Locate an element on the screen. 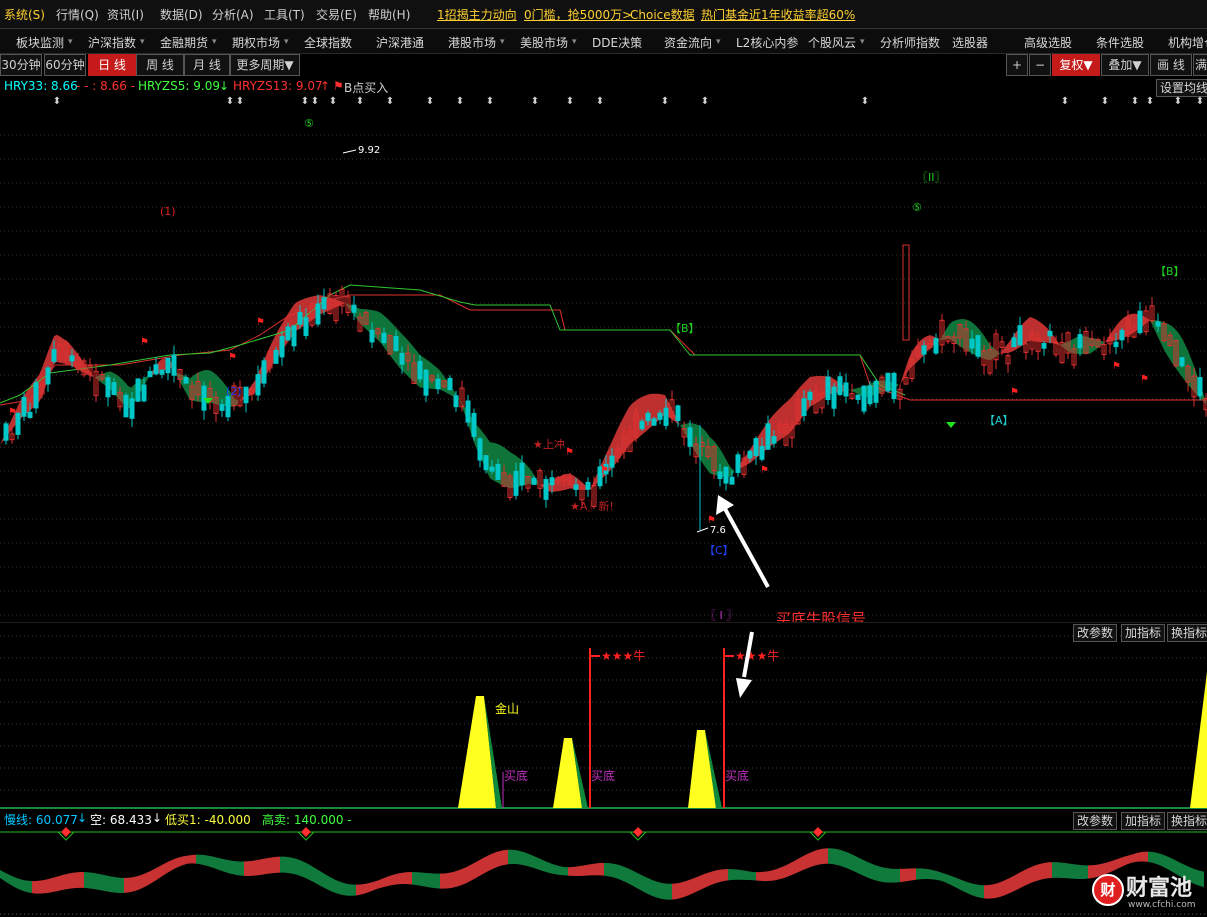 Image resolution: width=1207 pixels, height=917 pixels. nav-item: 全球指数 is located at coordinates (328, 42).